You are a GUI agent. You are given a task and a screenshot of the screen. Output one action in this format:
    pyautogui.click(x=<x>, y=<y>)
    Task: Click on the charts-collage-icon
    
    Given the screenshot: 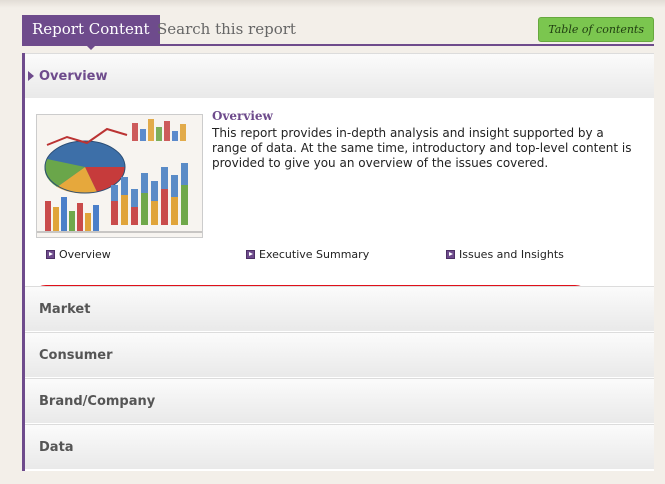 What is the action you would take?
    pyautogui.click(x=119, y=176)
    